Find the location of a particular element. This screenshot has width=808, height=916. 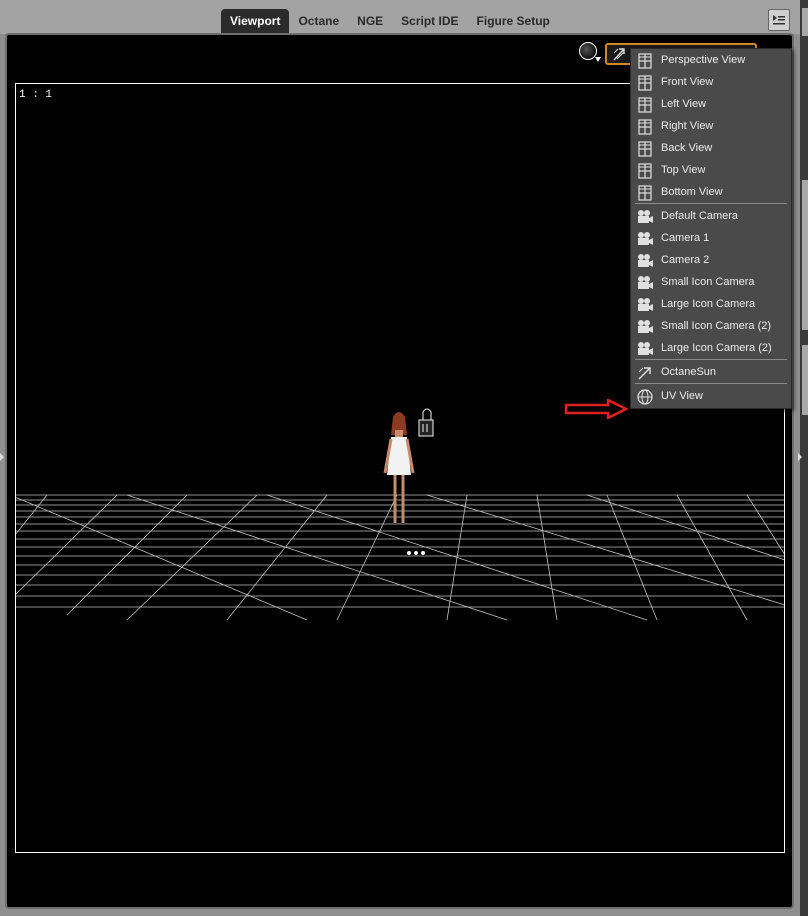

camera-menu-item-default-camera: Default Camera is located at coordinates (711, 217).